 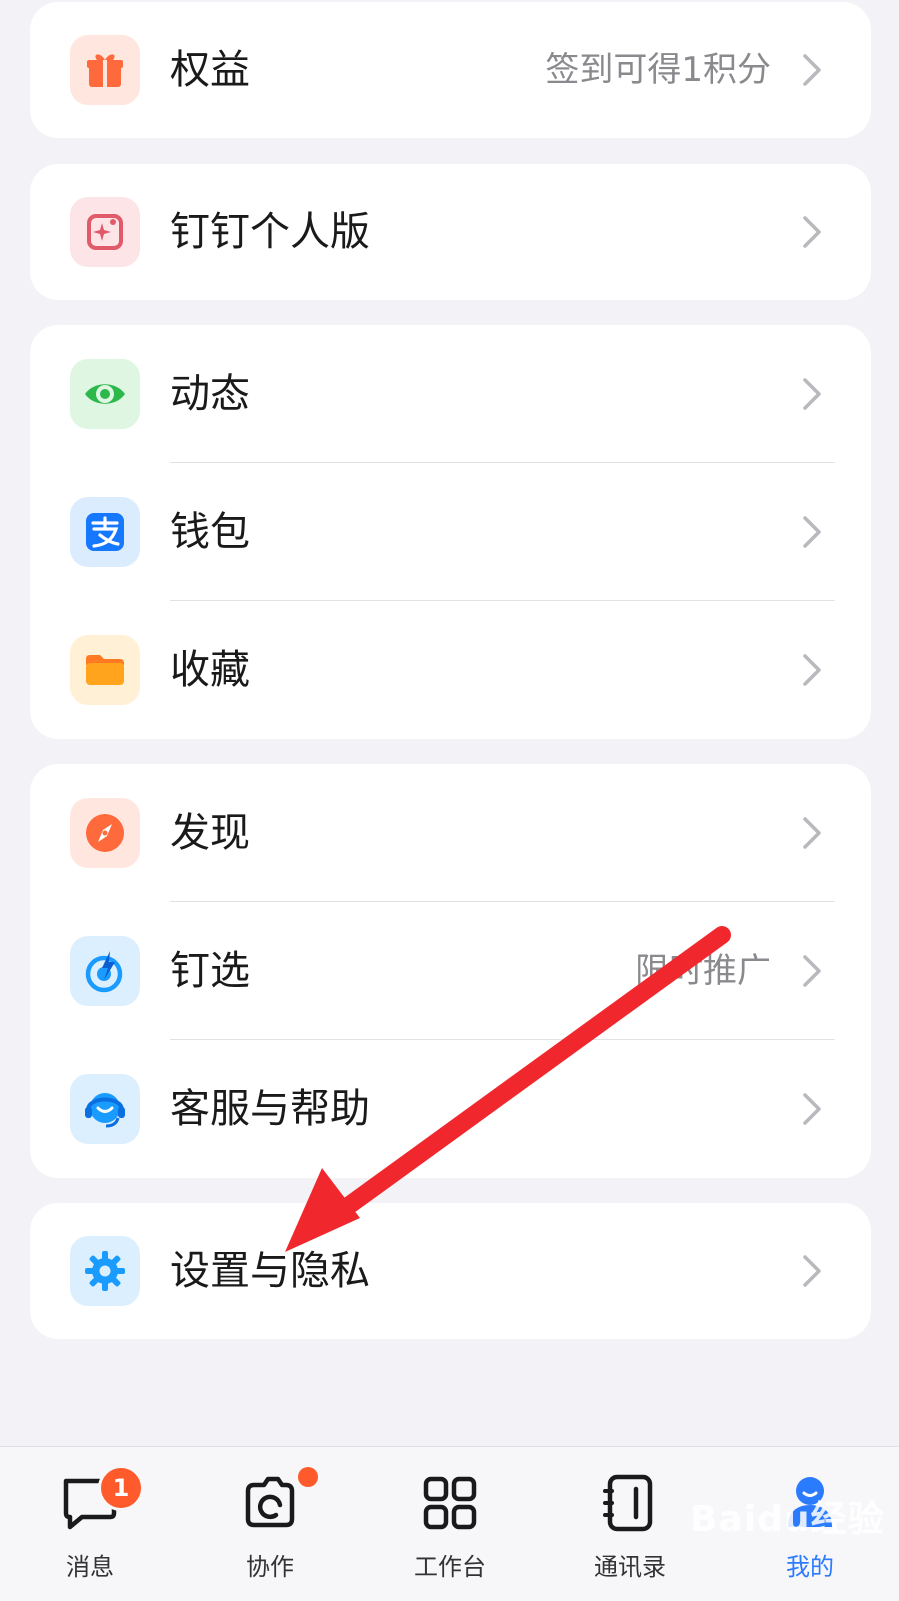 I want to click on menu-item-dingtalk-personal: 钉钉个人版, so click(x=450, y=232).